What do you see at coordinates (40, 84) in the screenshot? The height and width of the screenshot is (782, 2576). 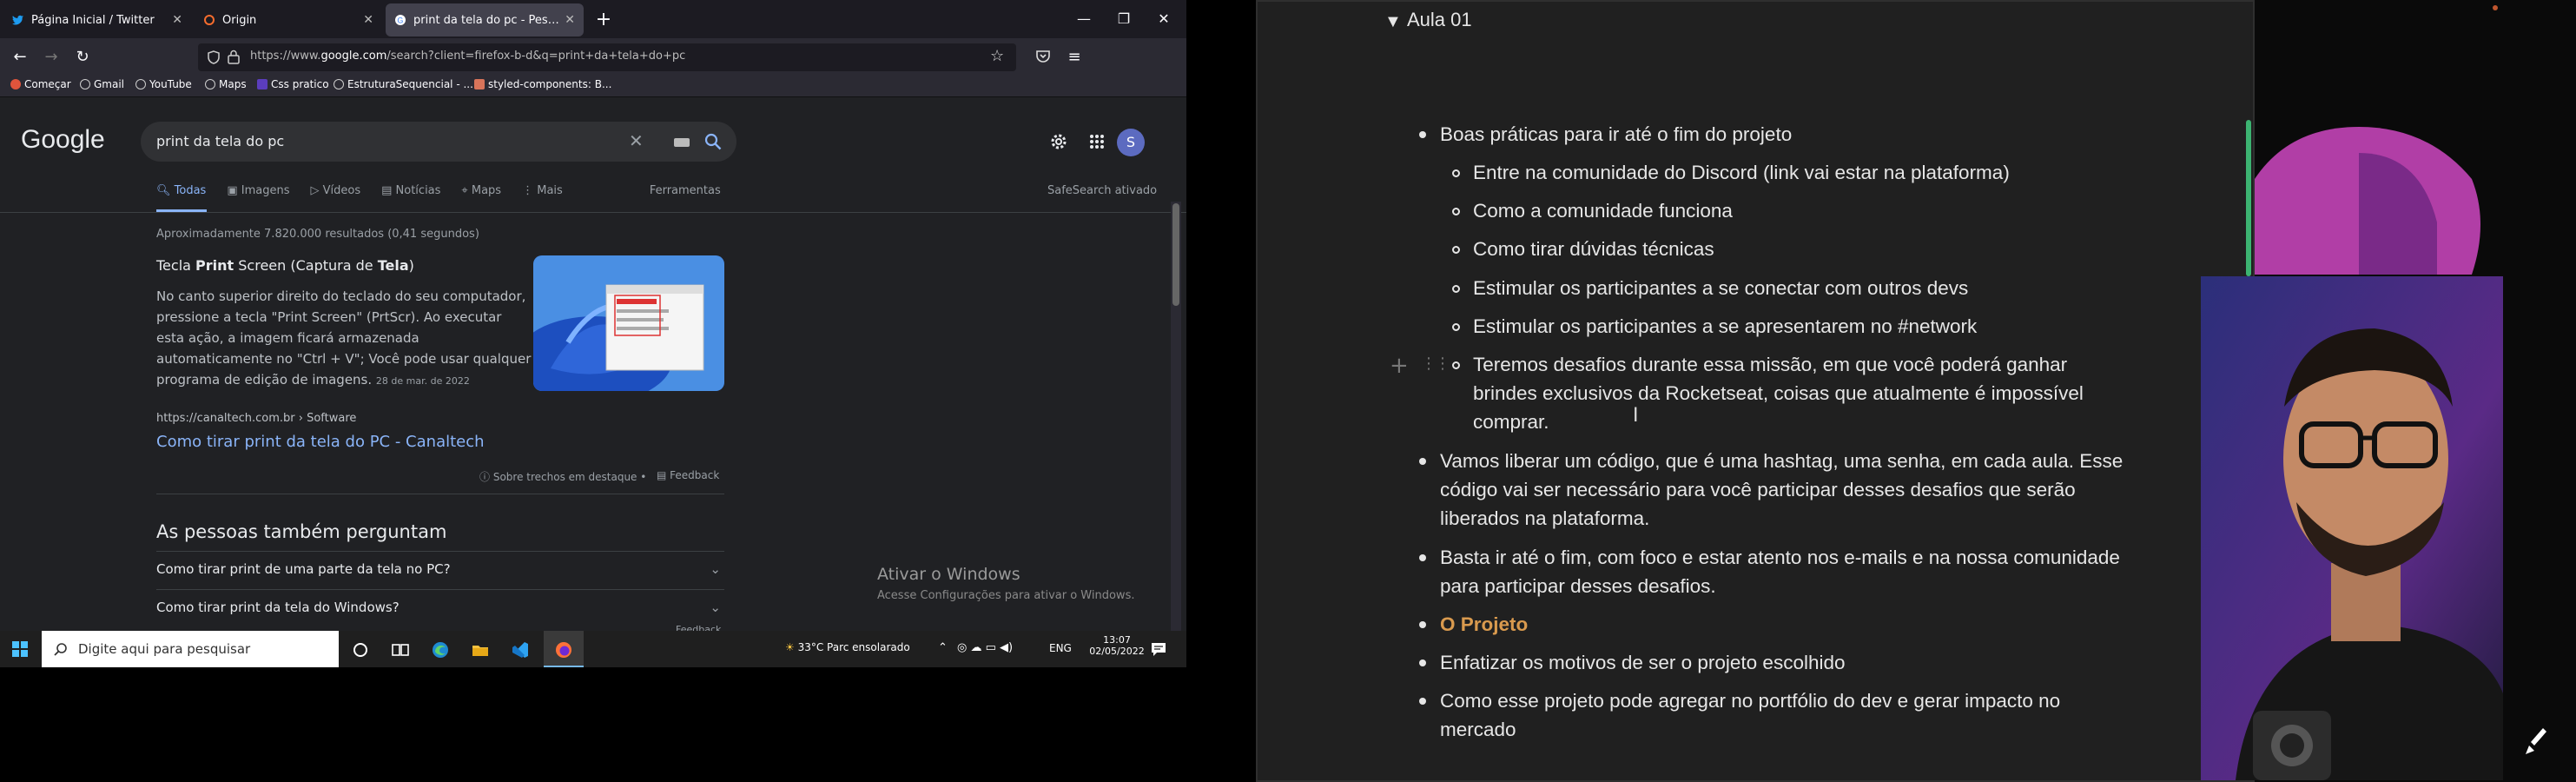 I see `bookmark-comecar: Começar` at bounding box center [40, 84].